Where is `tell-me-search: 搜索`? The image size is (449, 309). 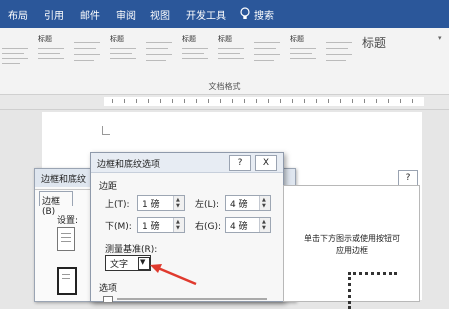
tell-me-search: 搜索 is located at coordinates (264, 14).